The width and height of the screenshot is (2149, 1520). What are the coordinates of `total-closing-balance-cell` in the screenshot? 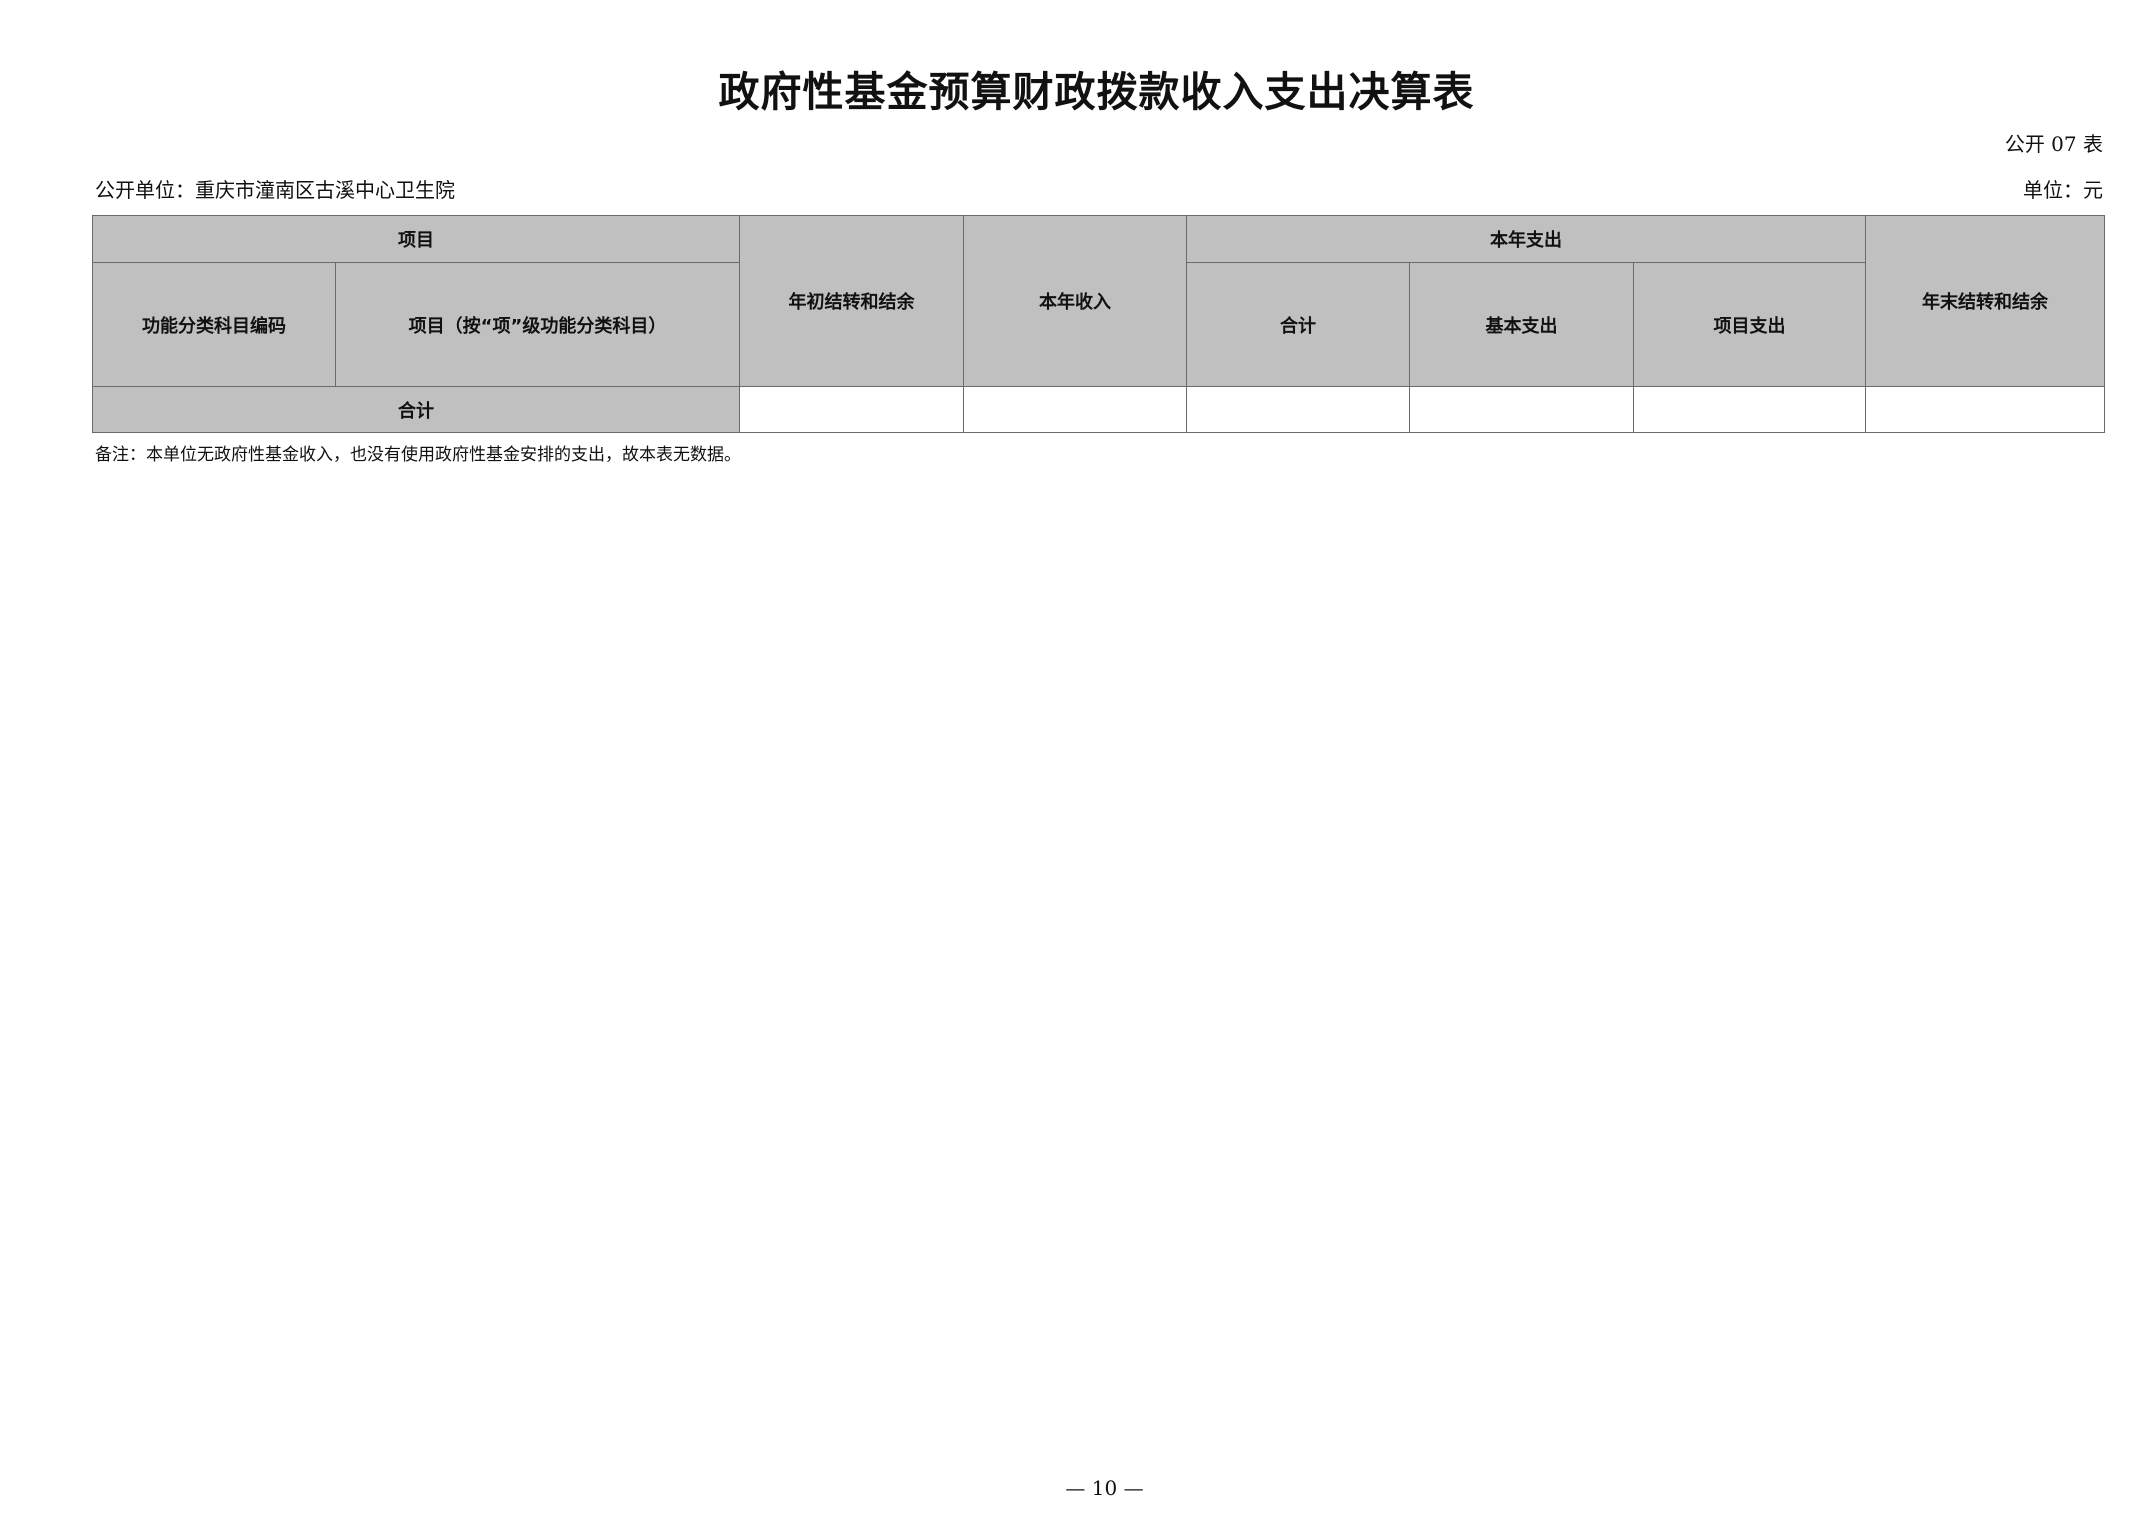 It's located at (1985, 409).